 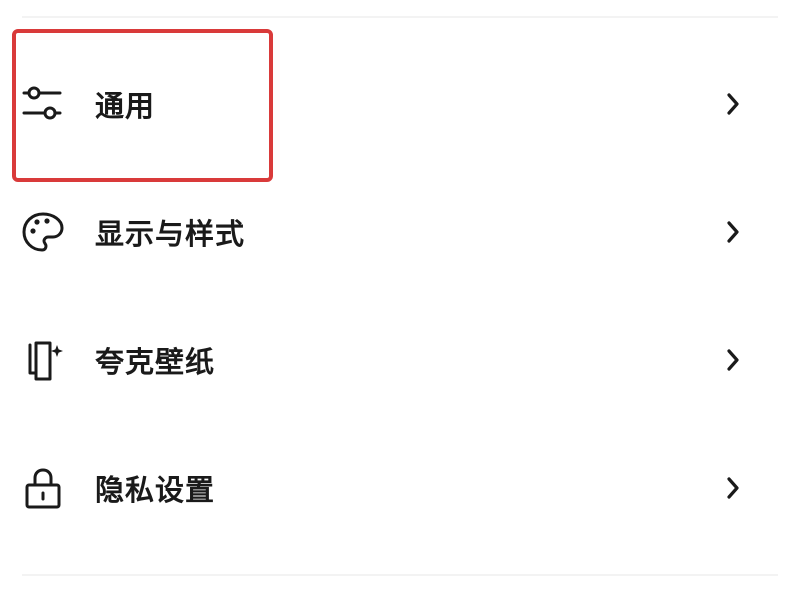 I want to click on palette-icon, so click(x=43, y=232).